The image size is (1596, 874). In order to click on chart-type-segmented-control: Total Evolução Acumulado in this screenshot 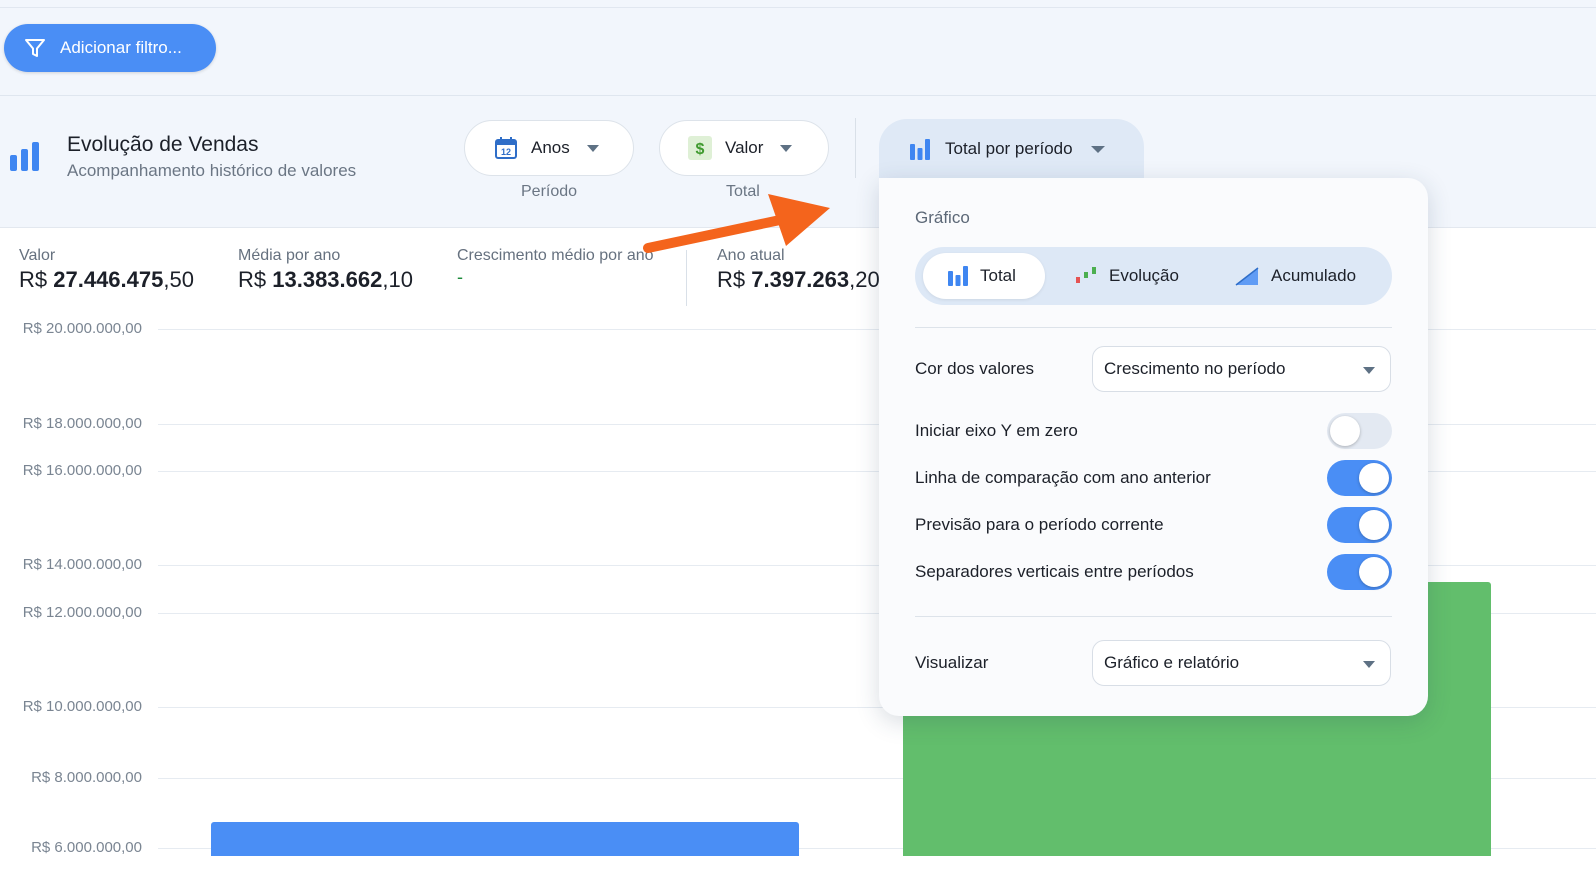, I will do `click(1153, 276)`.